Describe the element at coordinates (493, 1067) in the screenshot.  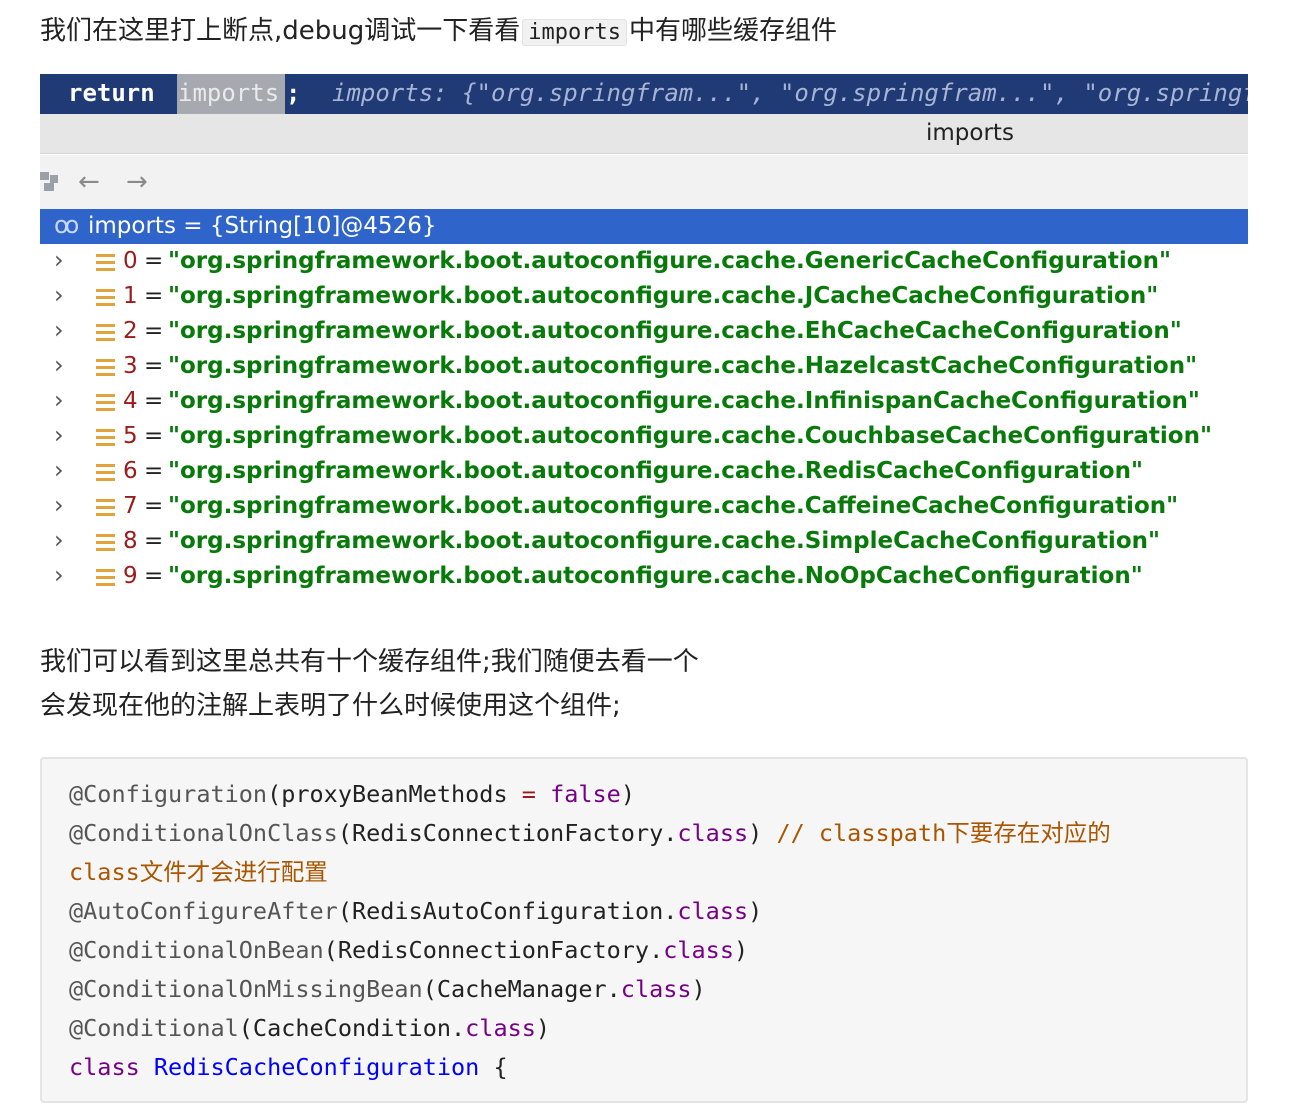
I see `code-text: {` at that location.